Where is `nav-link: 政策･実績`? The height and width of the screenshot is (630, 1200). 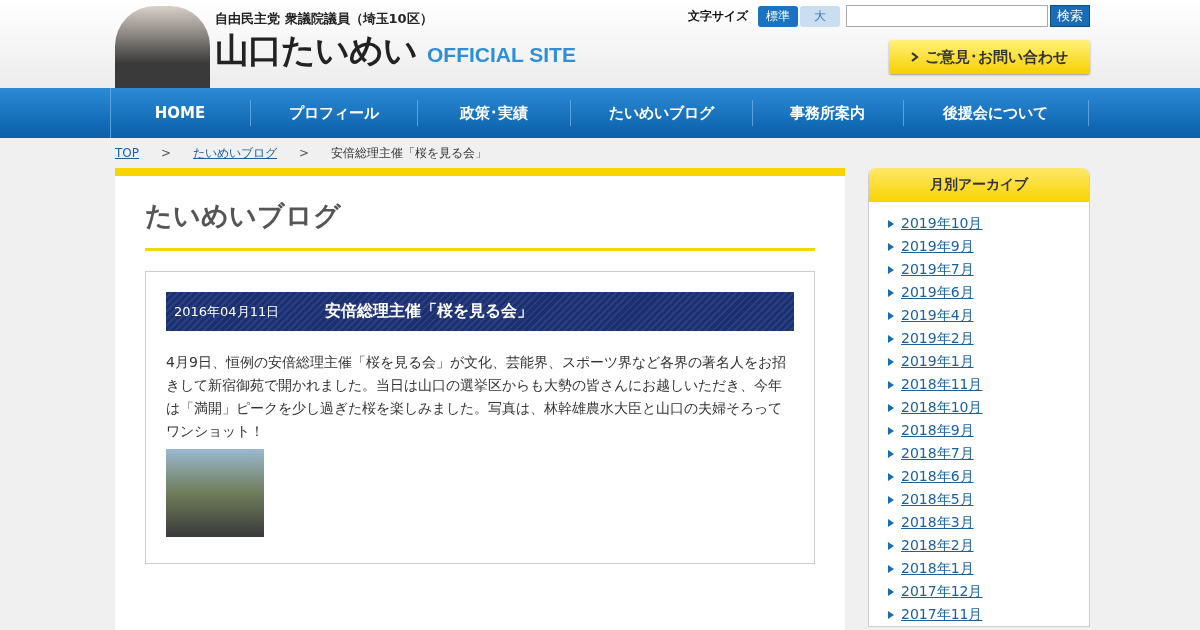
nav-link: 政策･実績 is located at coordinates (494, 113).